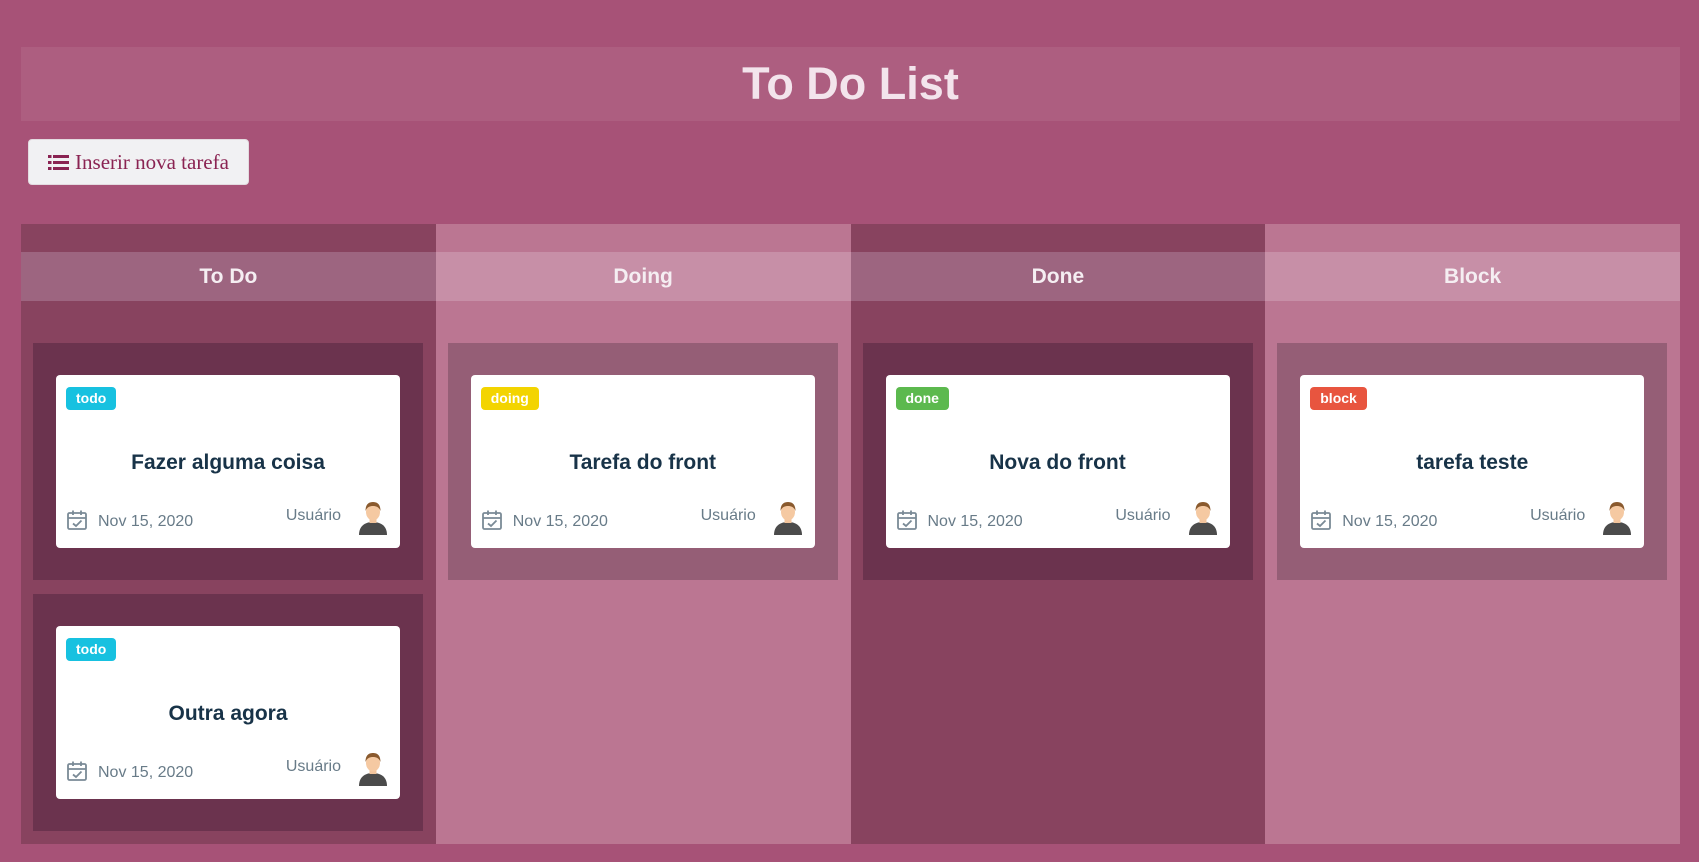 The image size is (1699, 862). I want to click on status-badge: block, so click(1338, 398).